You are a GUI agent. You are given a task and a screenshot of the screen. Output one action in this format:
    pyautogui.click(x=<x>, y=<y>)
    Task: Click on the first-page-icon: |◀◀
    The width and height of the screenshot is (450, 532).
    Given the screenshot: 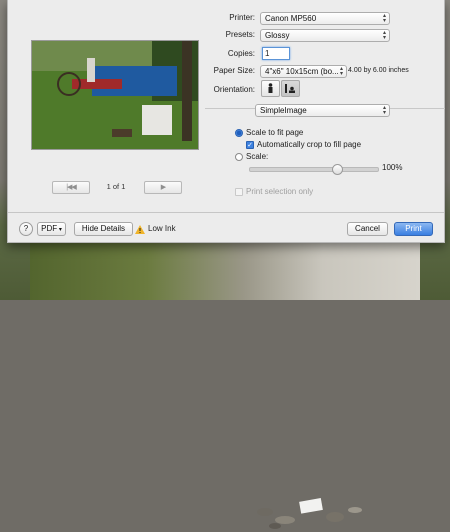 What is the action you would take?
    pyautogui.click(x=71, y=187)
    